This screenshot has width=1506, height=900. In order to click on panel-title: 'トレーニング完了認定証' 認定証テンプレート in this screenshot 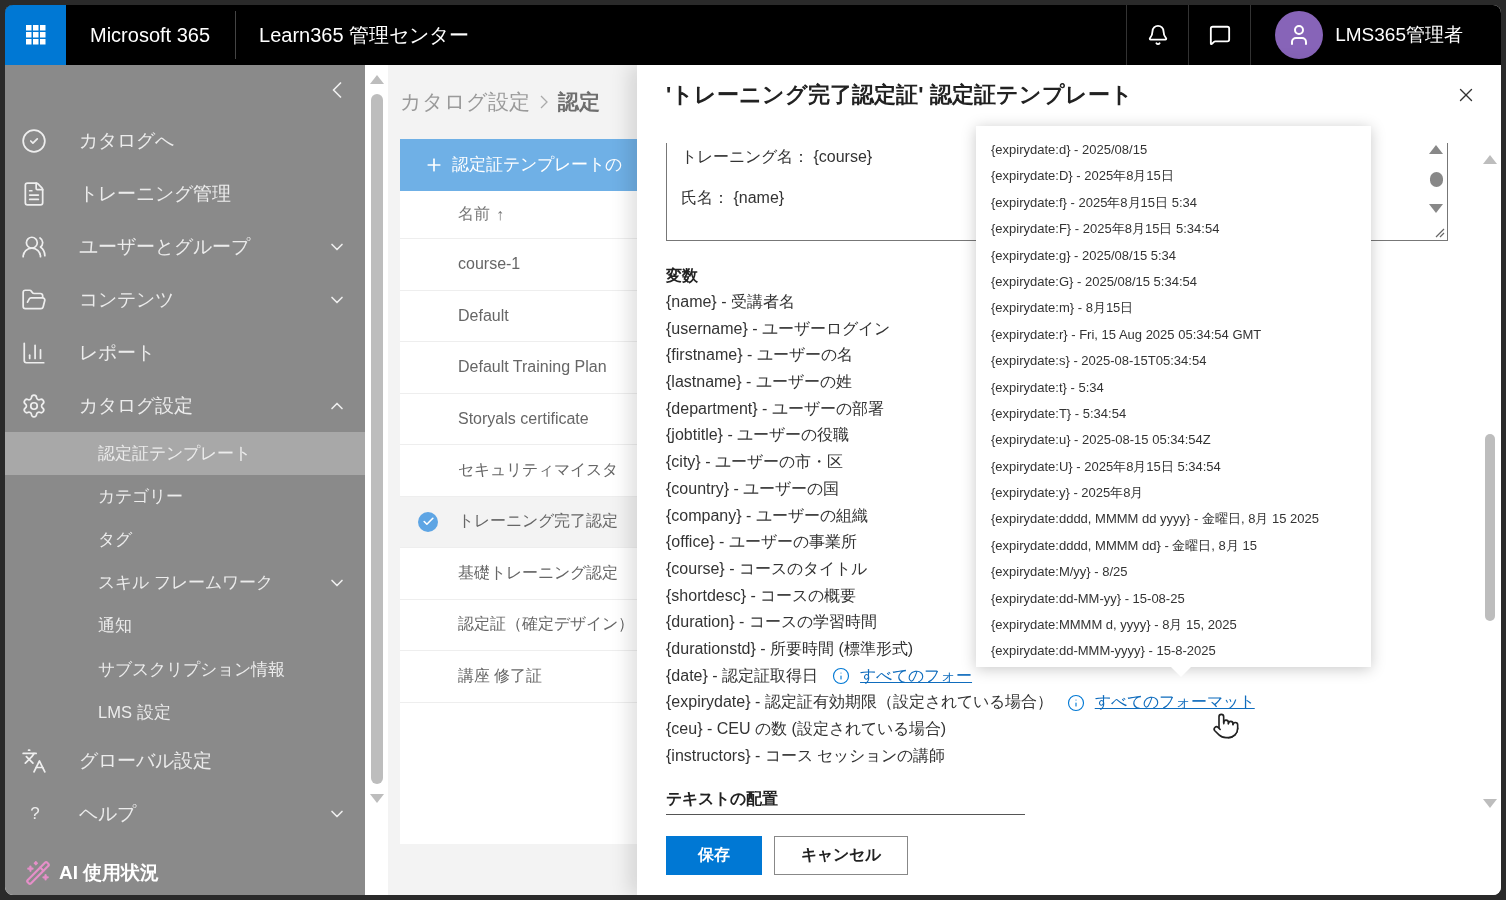, I will do `click(900, 95)`.